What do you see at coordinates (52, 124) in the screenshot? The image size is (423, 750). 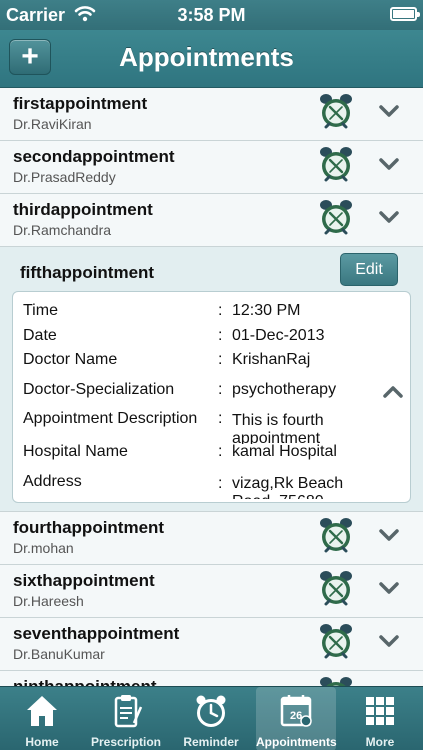 I see `appointment-doctor: Dr.RaviKiran` at bounding box center [52, 124].